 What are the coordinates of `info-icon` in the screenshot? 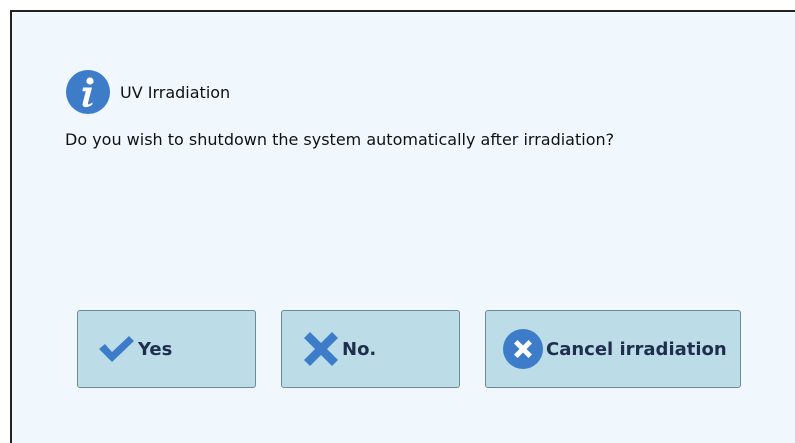 It's located at (88, 92).